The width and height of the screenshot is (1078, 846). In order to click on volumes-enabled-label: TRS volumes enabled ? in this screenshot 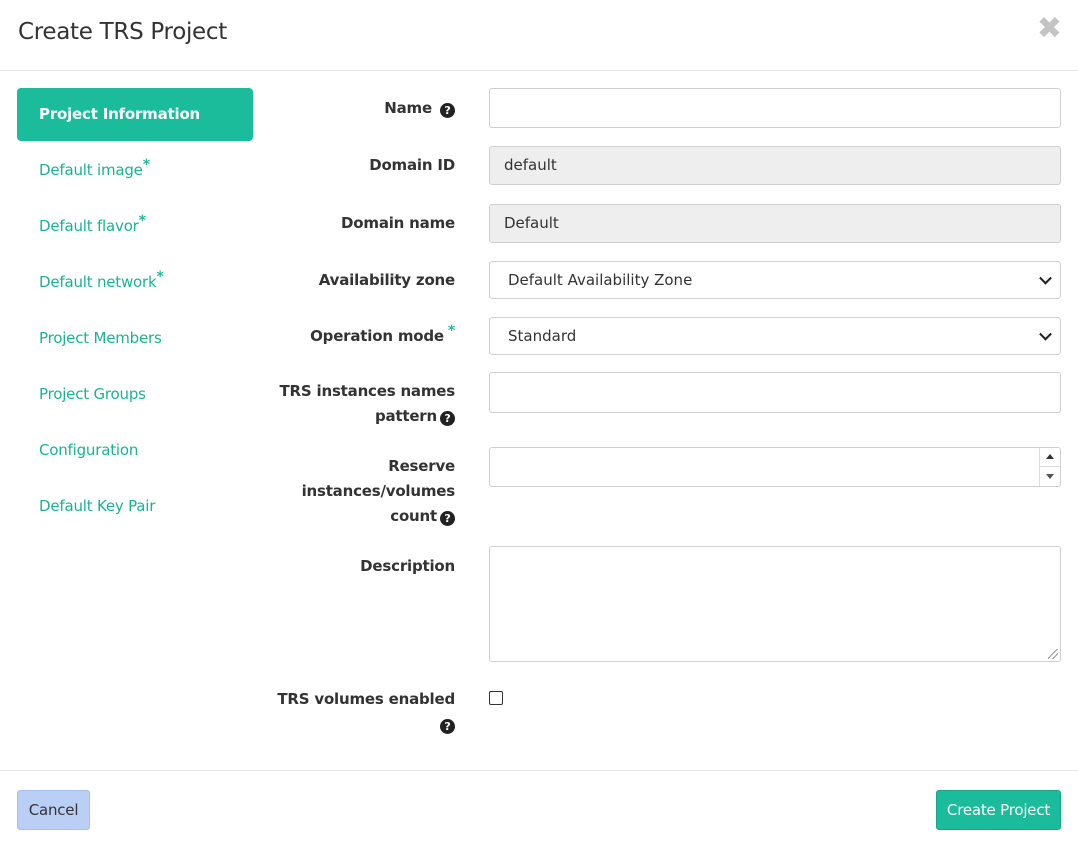, I will do `click(355, 712)`.